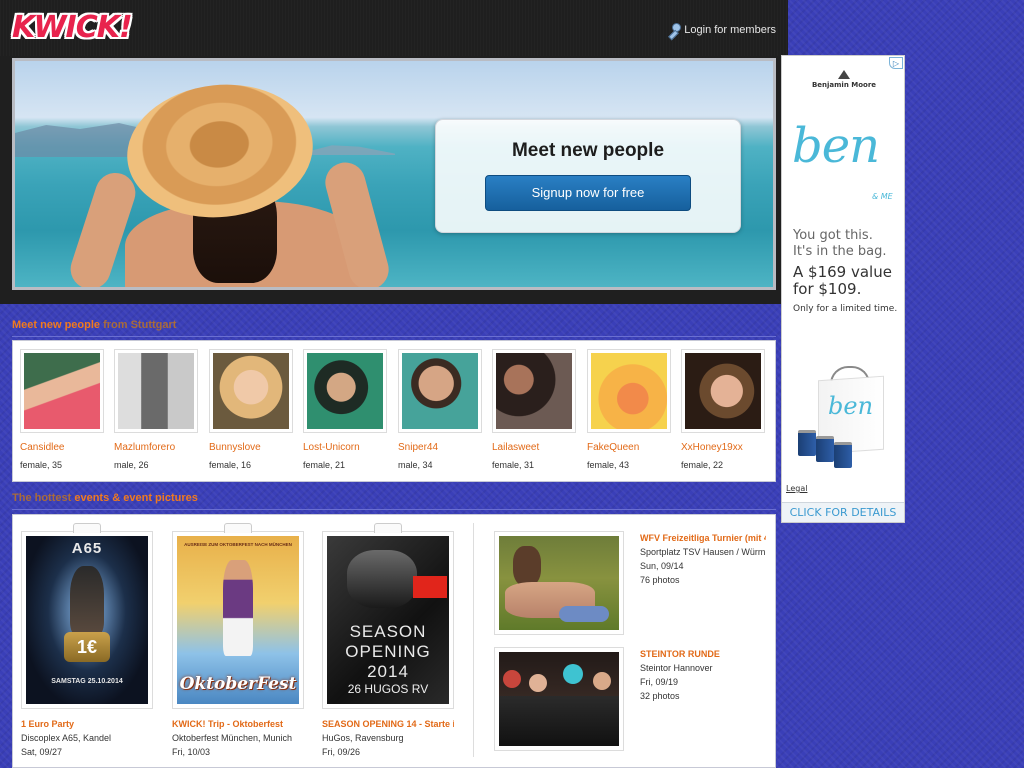 The image size is (1024, 768). What do you see at coordinates (415, 465) in the screenshot?
I see `member-info: male, 34` at bounding box center [415, 465].